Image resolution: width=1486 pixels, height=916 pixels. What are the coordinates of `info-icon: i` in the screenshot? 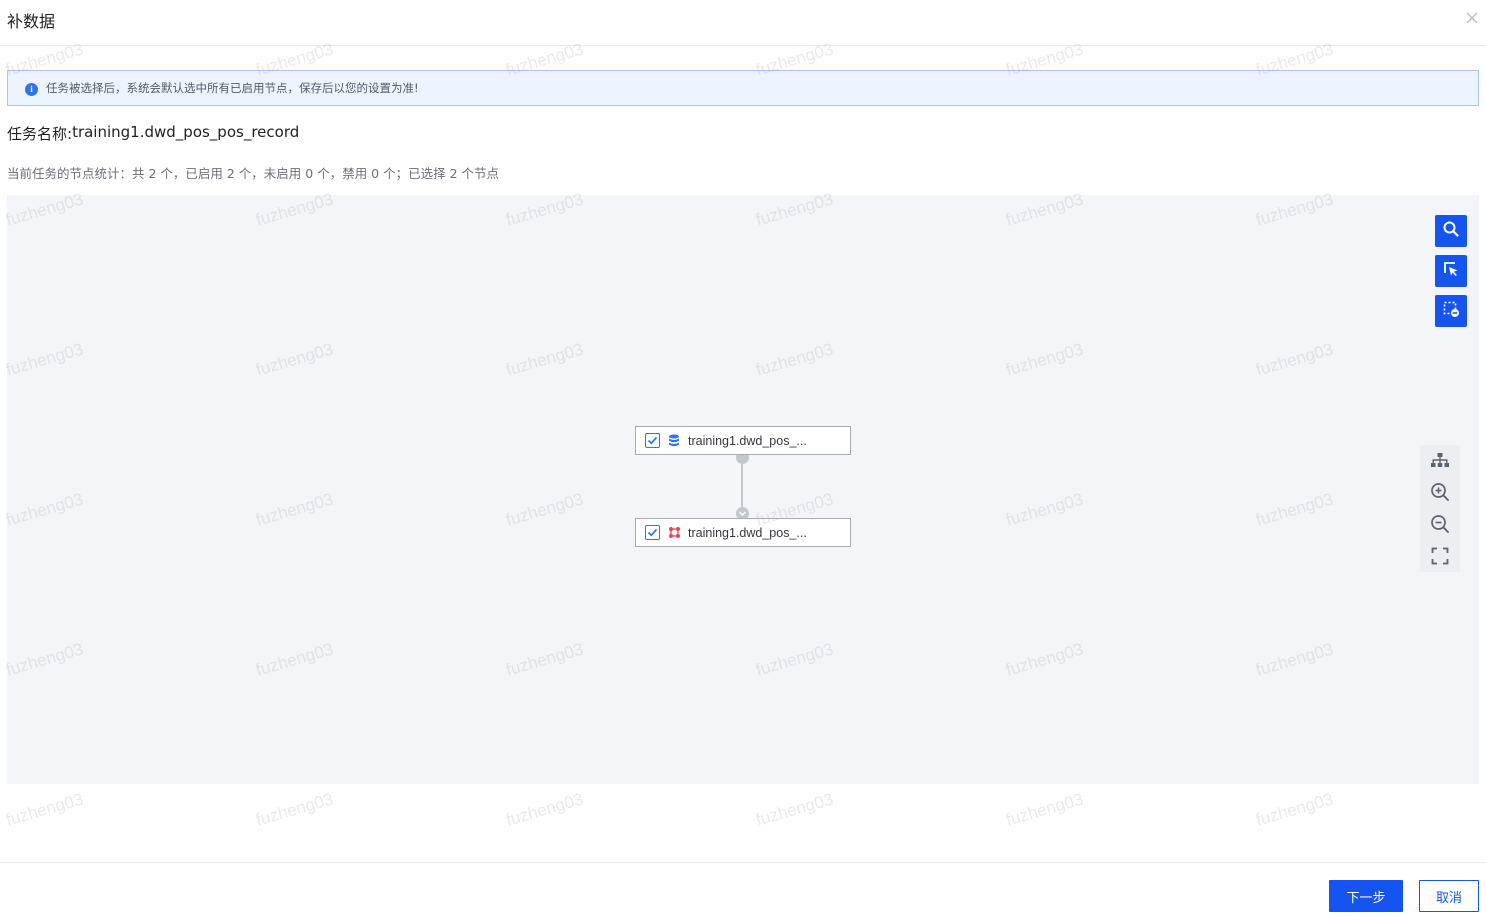 It's located at (31, 89).